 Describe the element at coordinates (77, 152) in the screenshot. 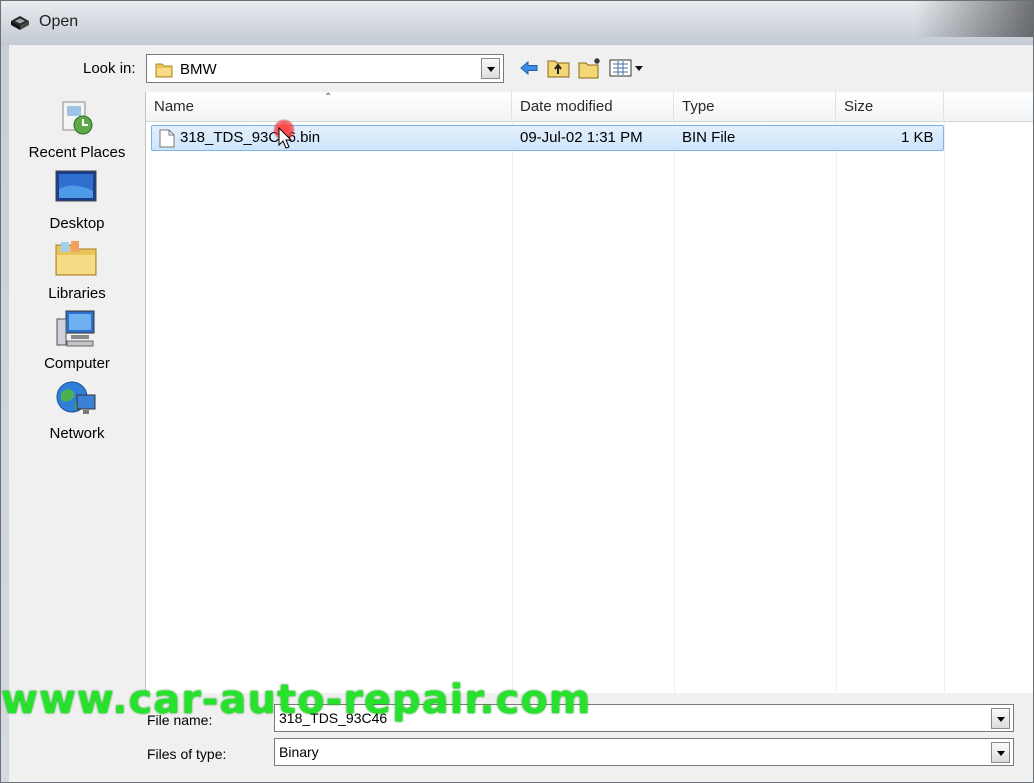

I see `place-label: Recent Places` at that location.